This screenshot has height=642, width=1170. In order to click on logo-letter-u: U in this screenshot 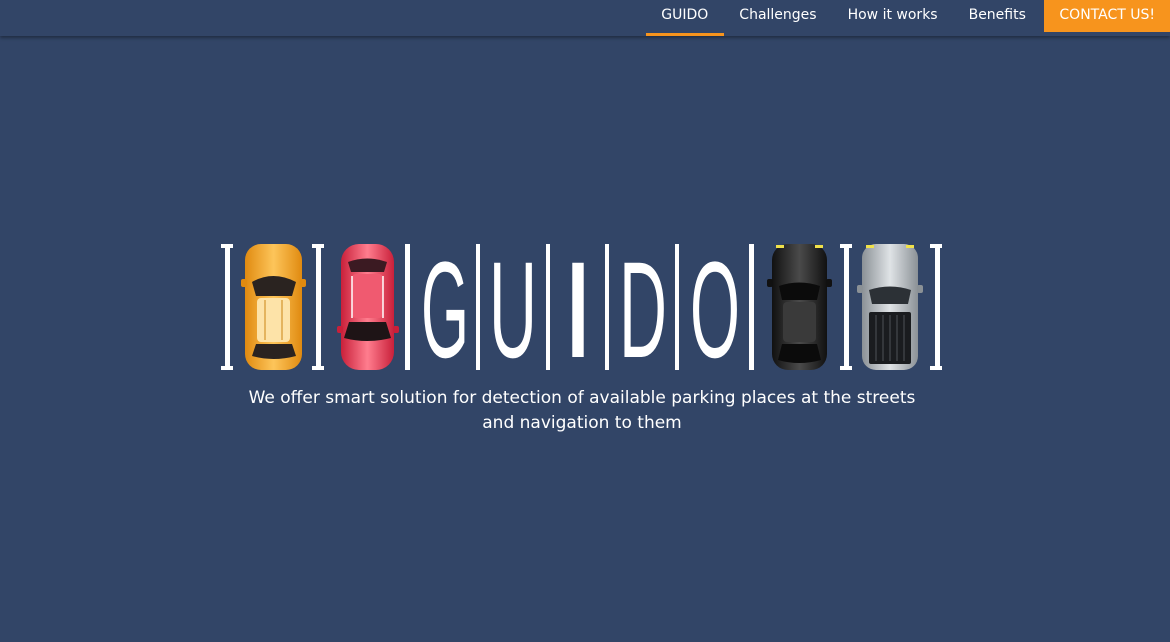, I will do `click(513, 310)`.